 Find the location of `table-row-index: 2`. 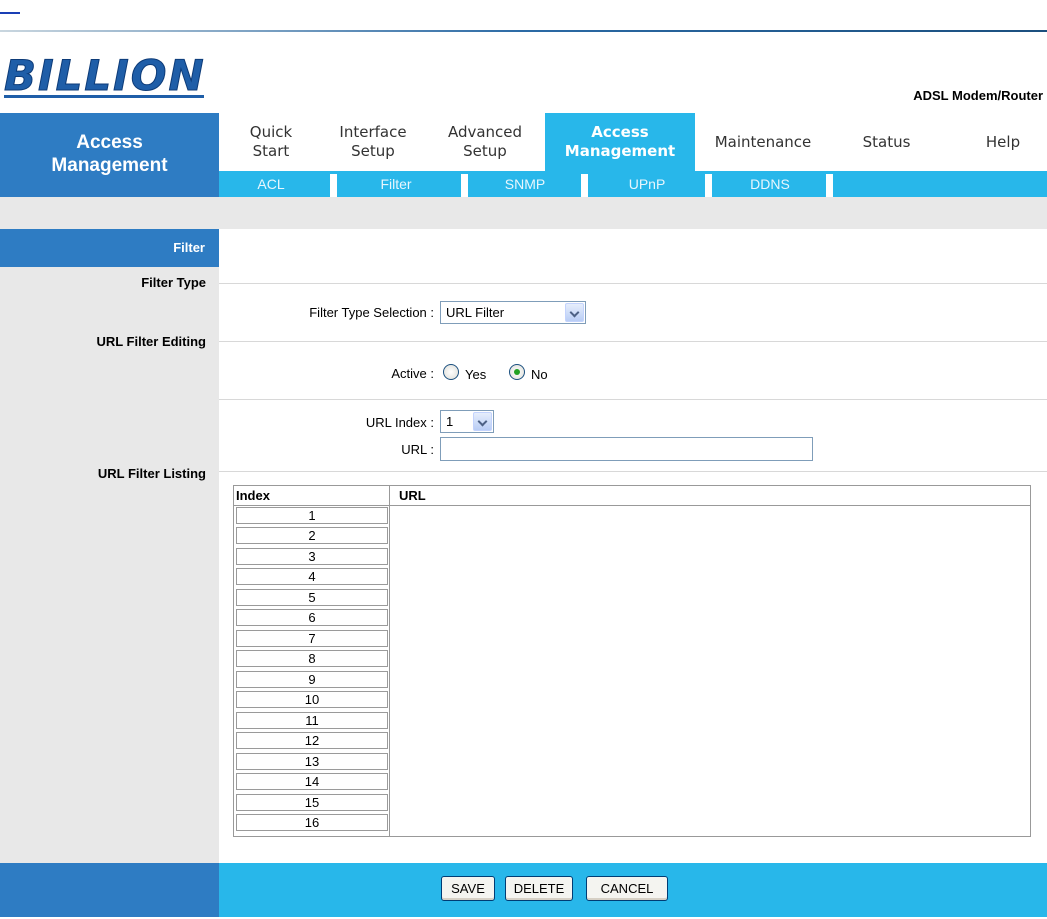

table-row-index: 2 is located at coordinates (312, 535).